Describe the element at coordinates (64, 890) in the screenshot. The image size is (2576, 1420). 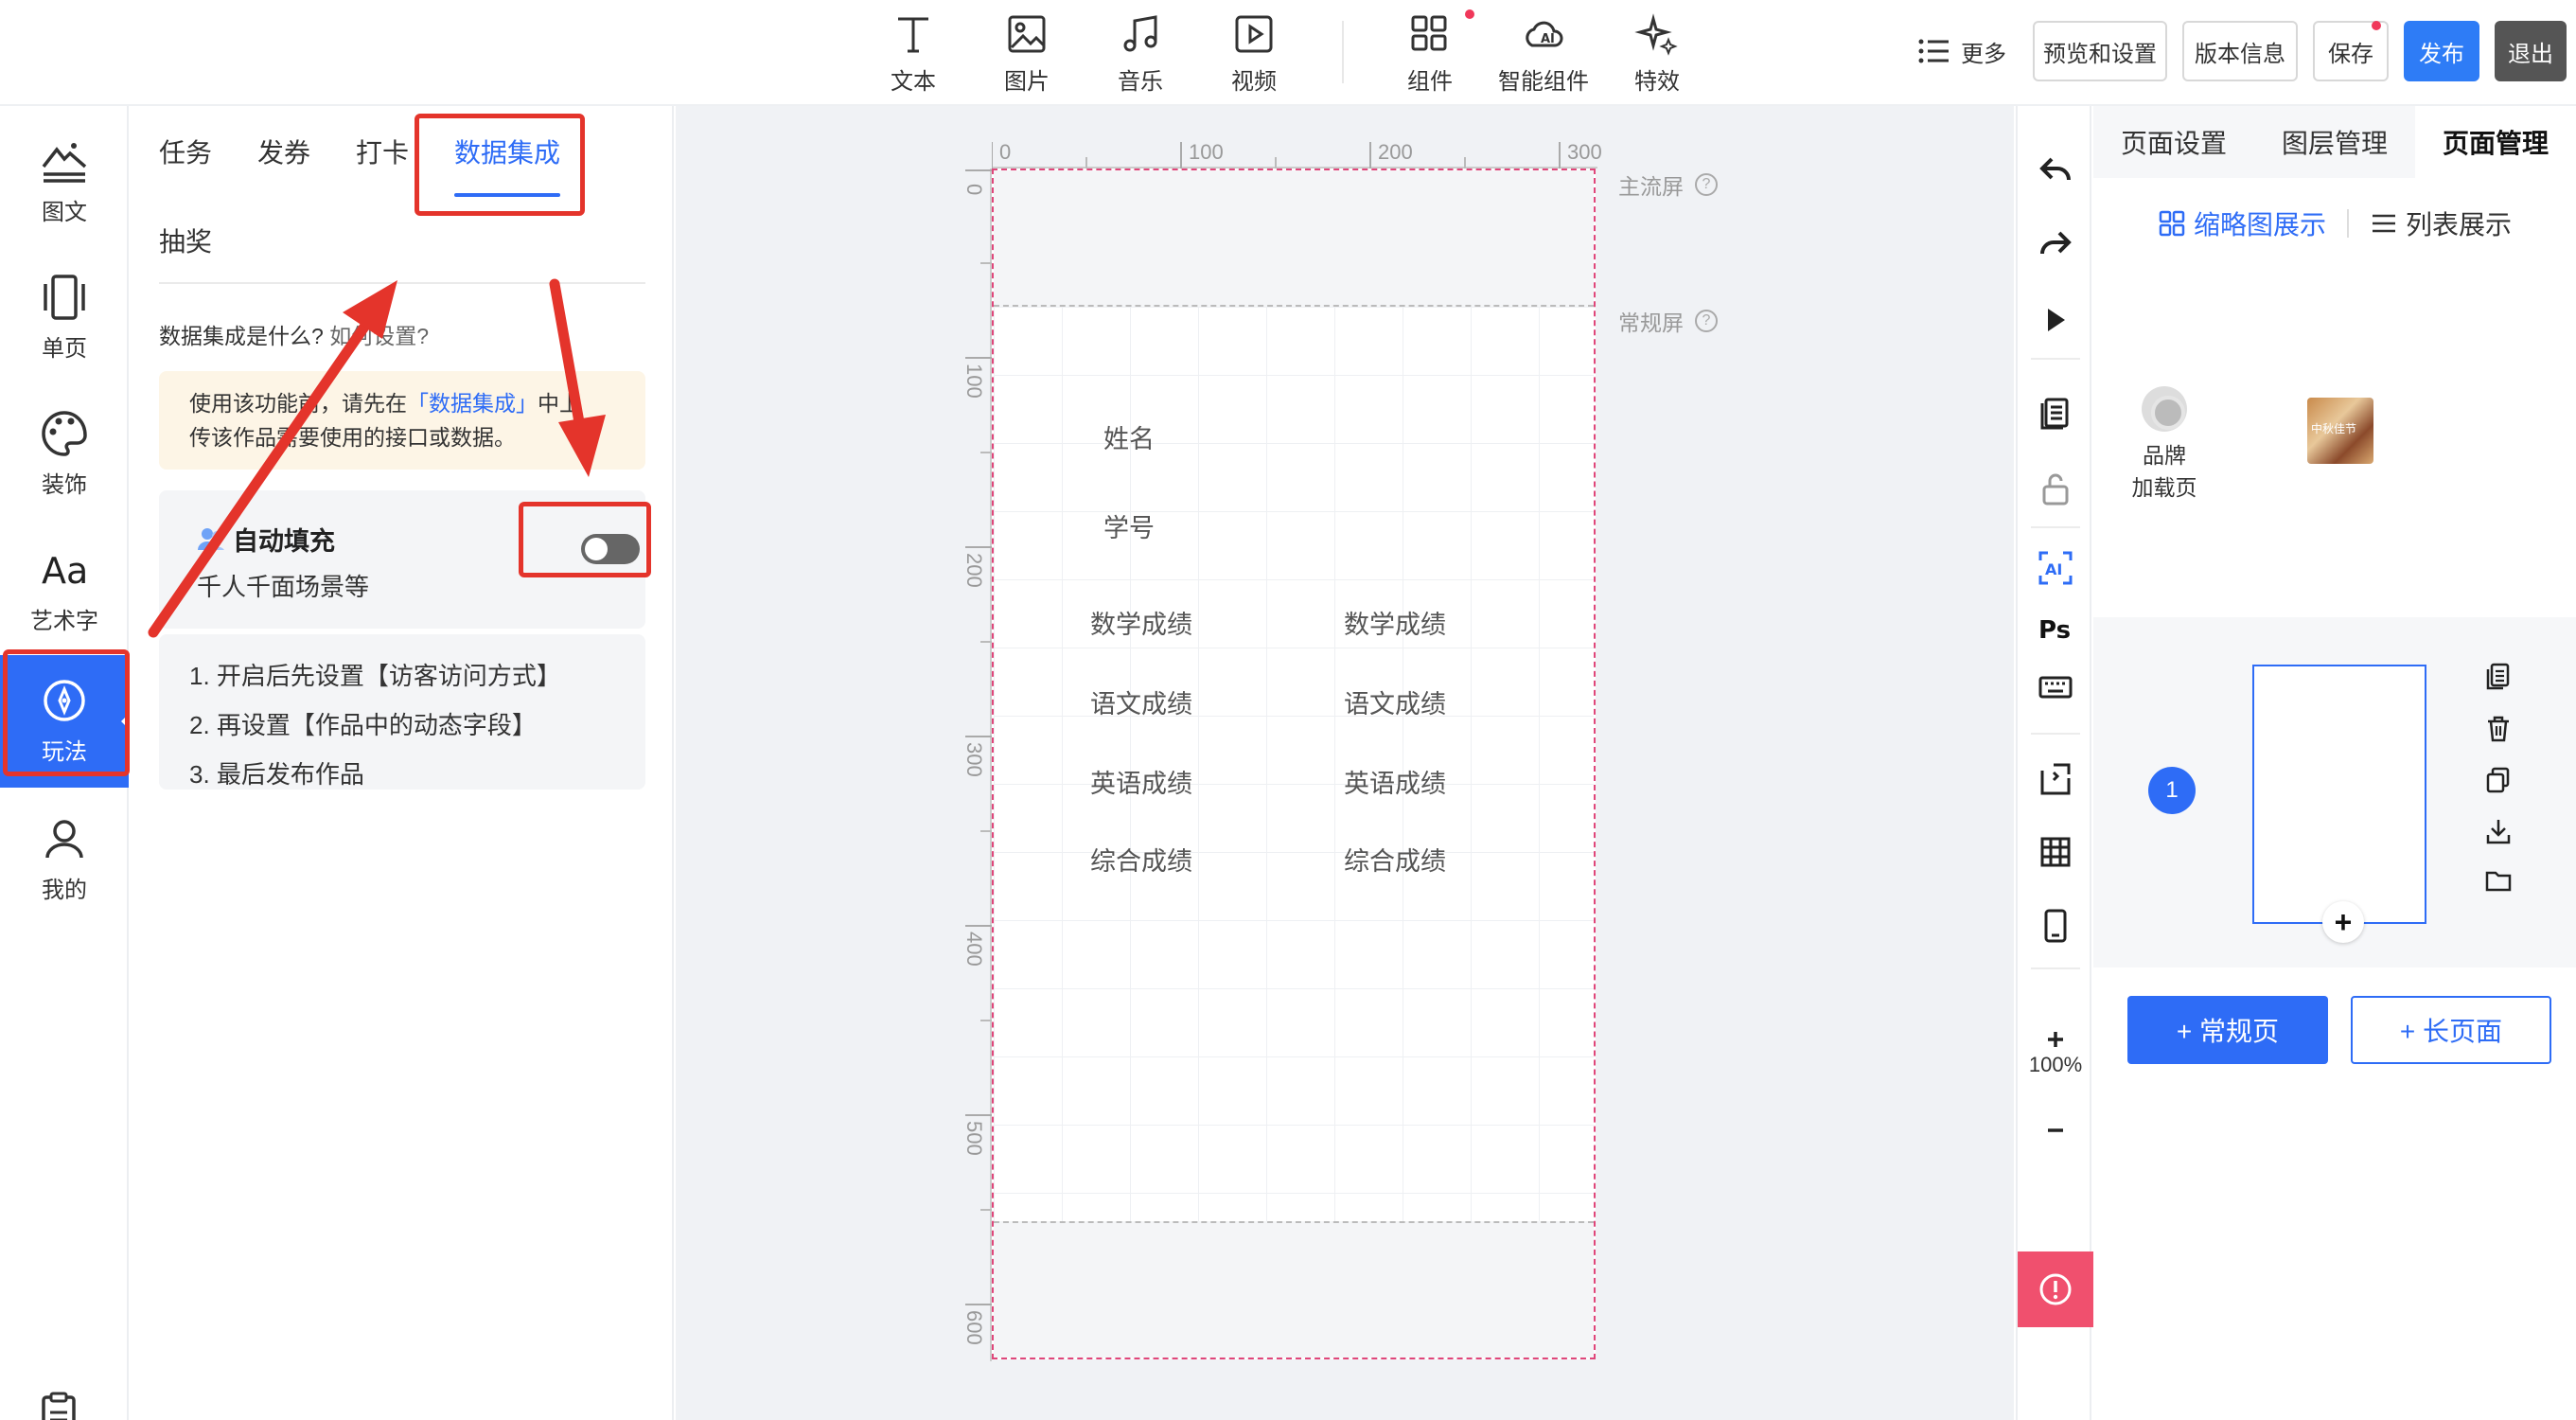
I see `nav-item-label: 我的` at that location.